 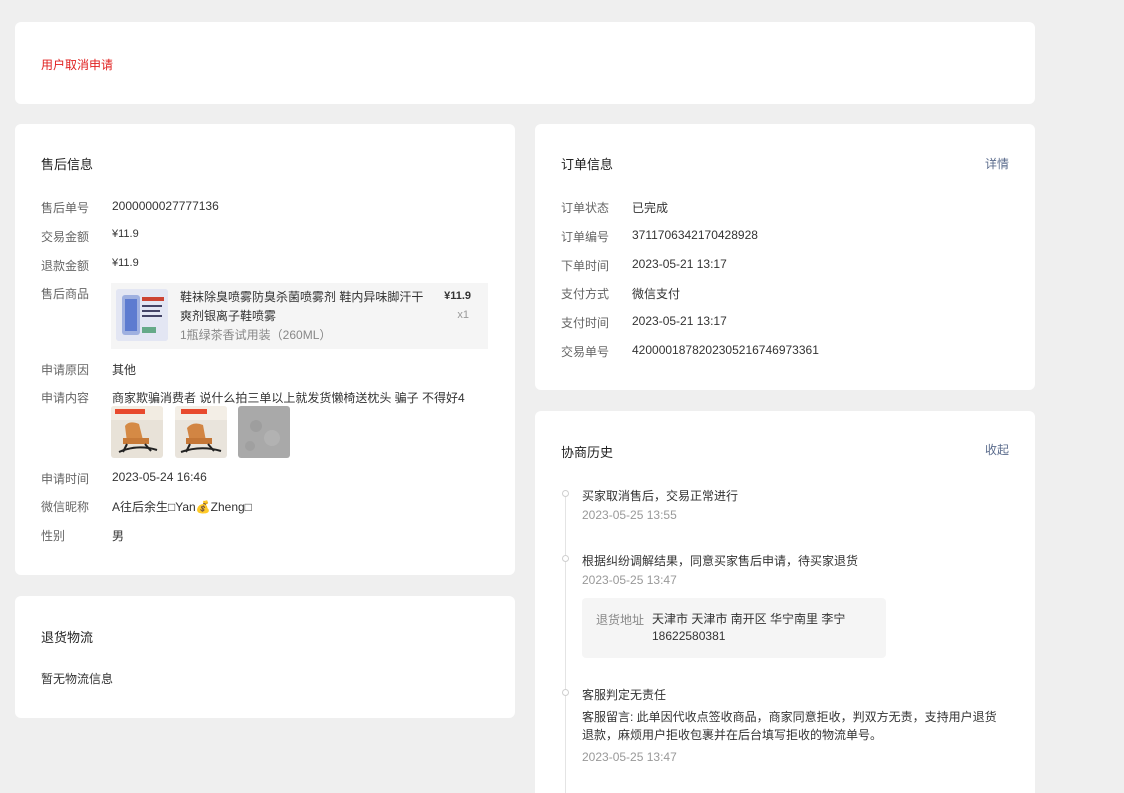 What do you see at coordinates (565, 644) in the screenshot?
I see `timeline-line` at bounding box center [565, 644].